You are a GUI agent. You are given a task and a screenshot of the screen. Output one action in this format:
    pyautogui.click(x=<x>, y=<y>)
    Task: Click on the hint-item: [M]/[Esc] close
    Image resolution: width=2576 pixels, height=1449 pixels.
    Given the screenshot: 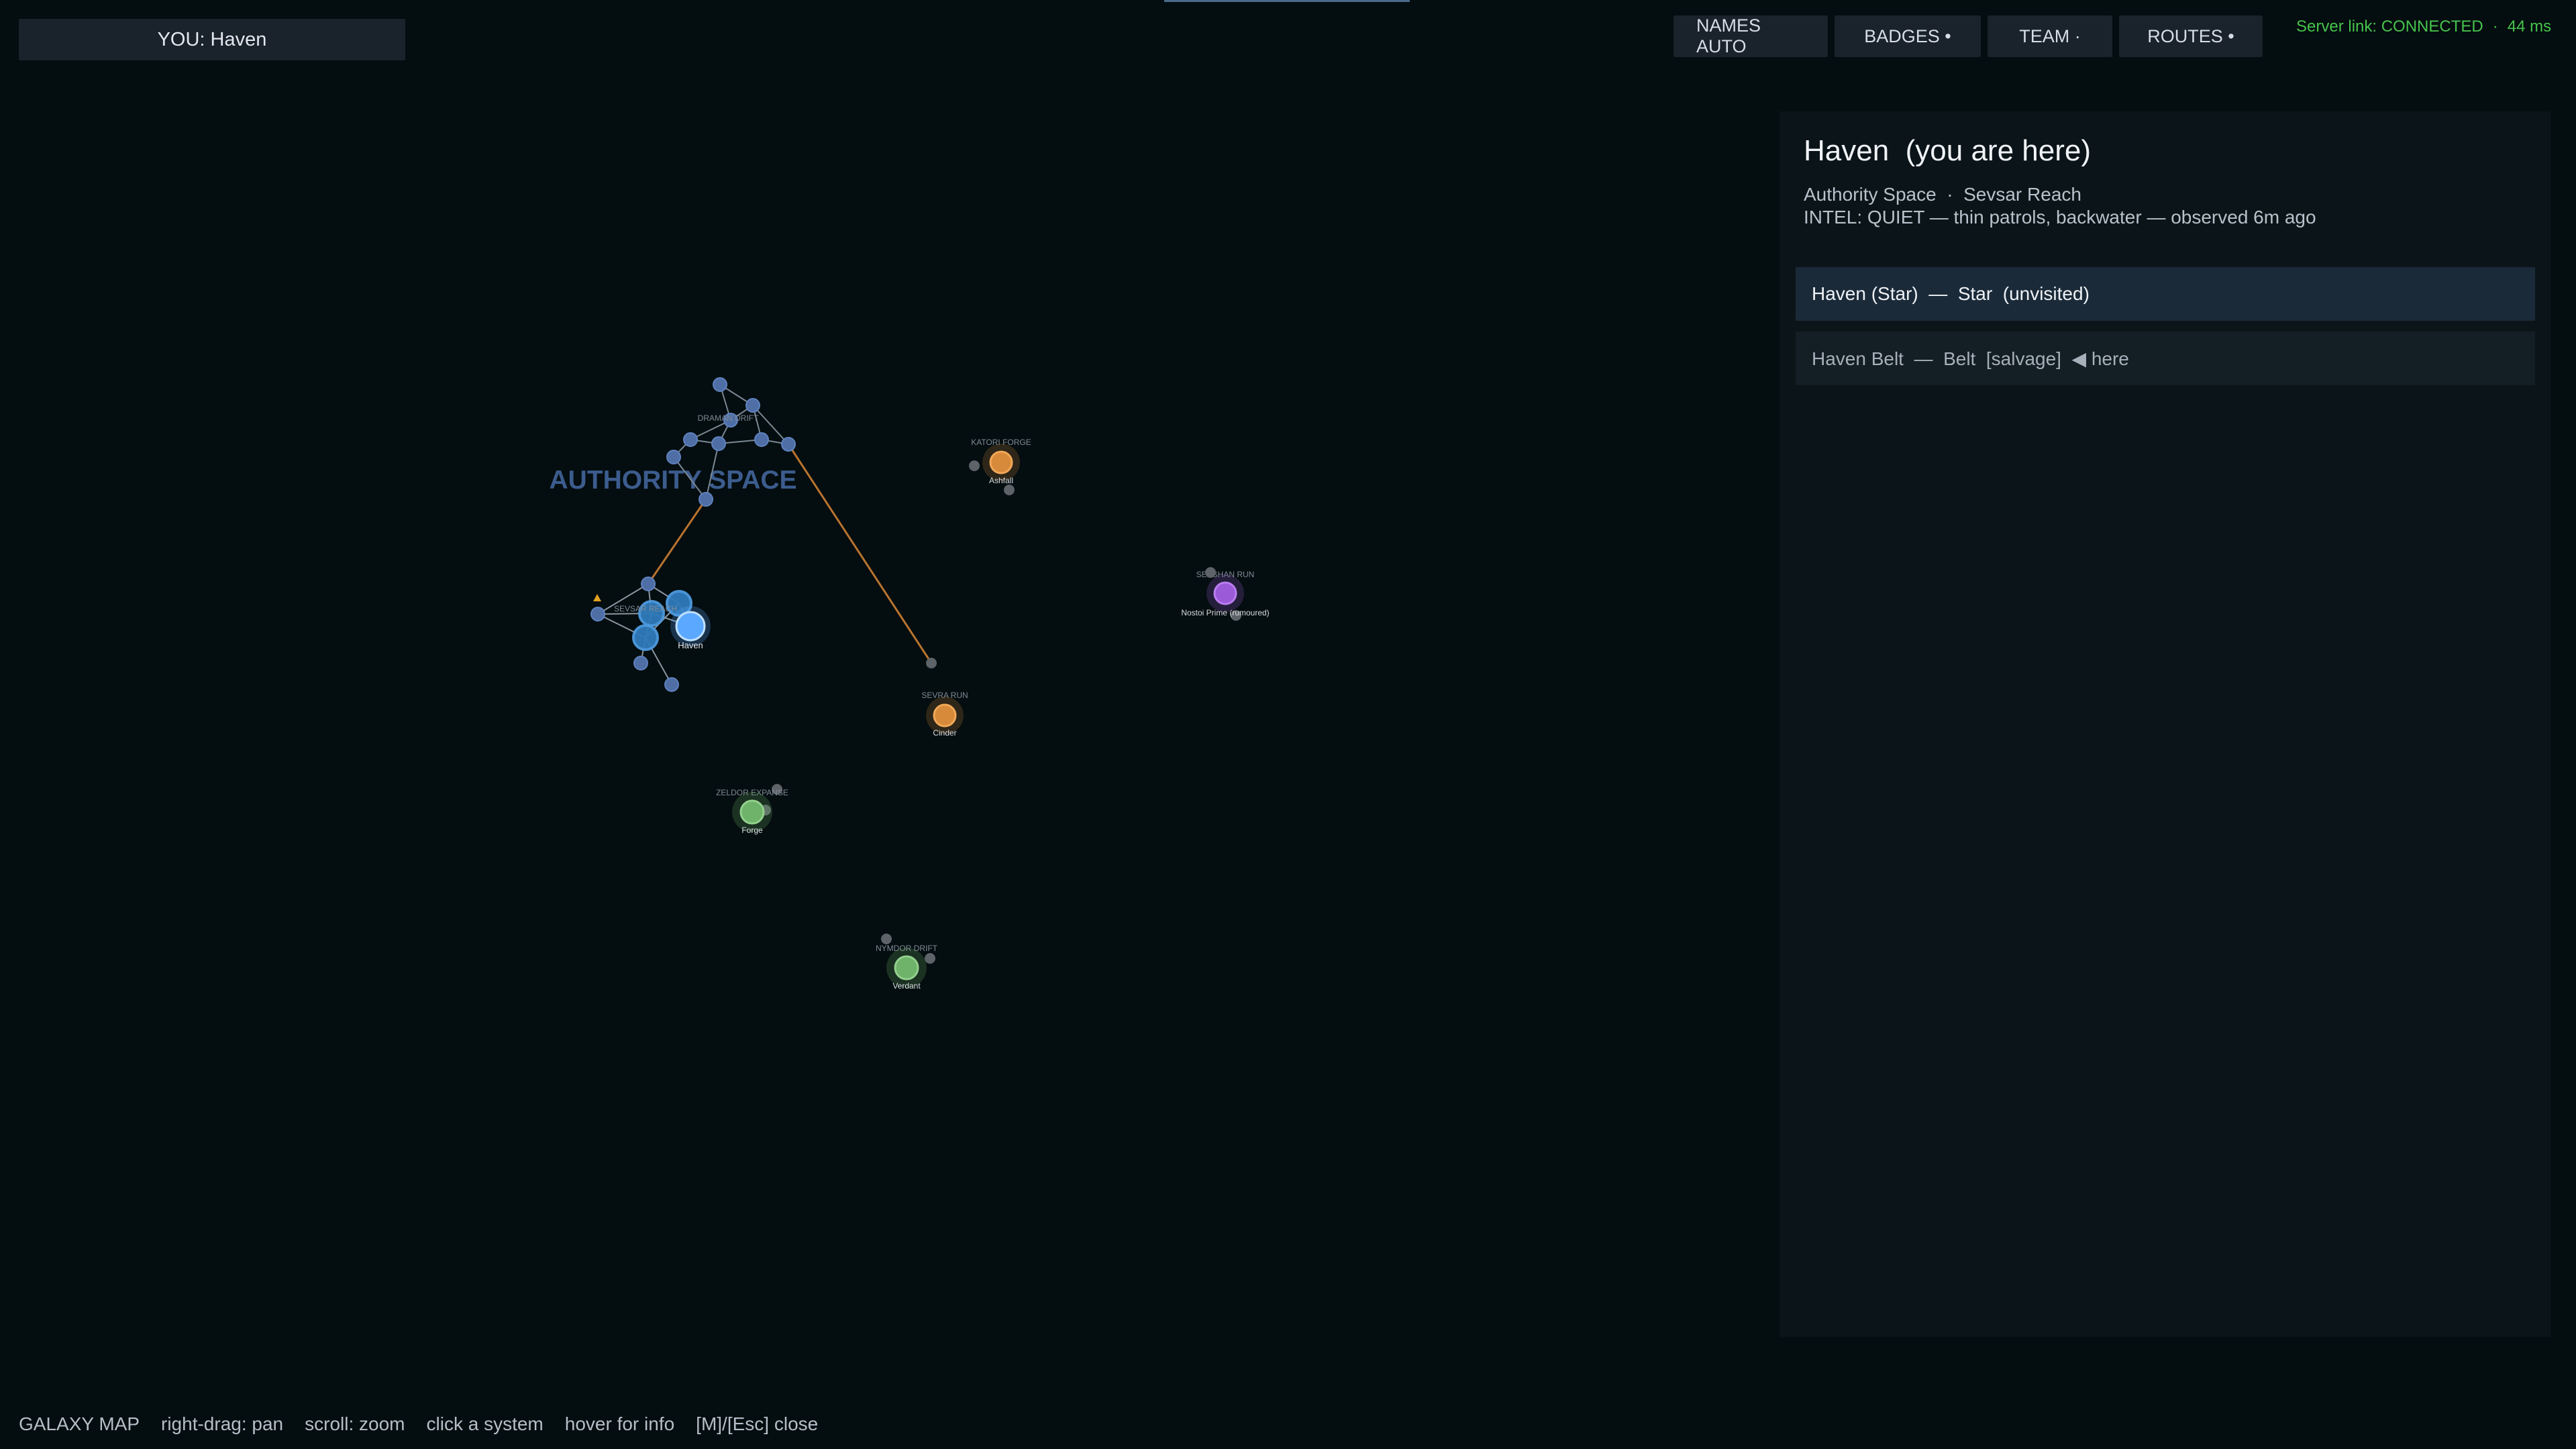 What is the action you would take?
    pyautogui.click(x=757, y=1423)
    